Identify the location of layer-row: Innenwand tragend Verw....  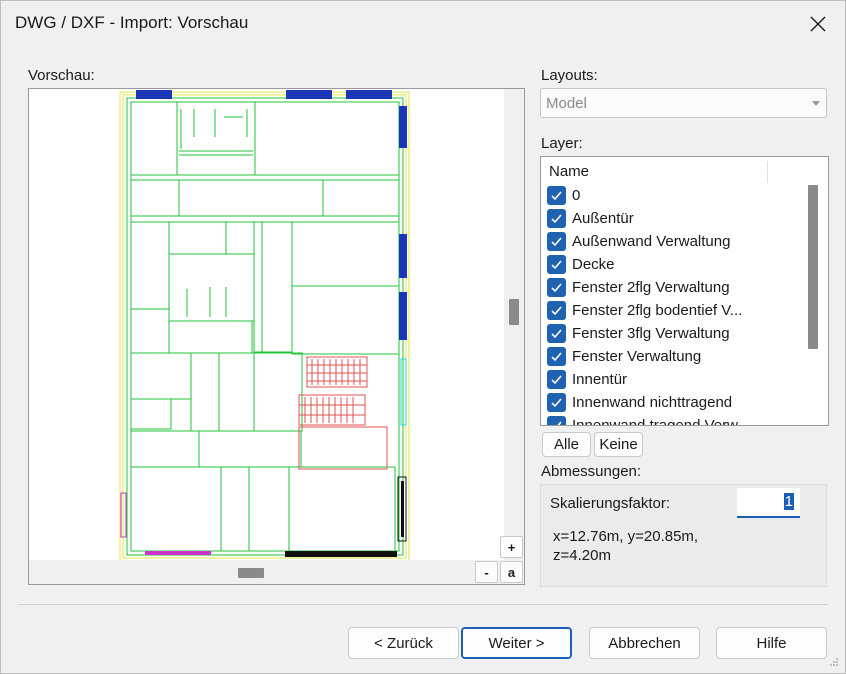
(648, 420).